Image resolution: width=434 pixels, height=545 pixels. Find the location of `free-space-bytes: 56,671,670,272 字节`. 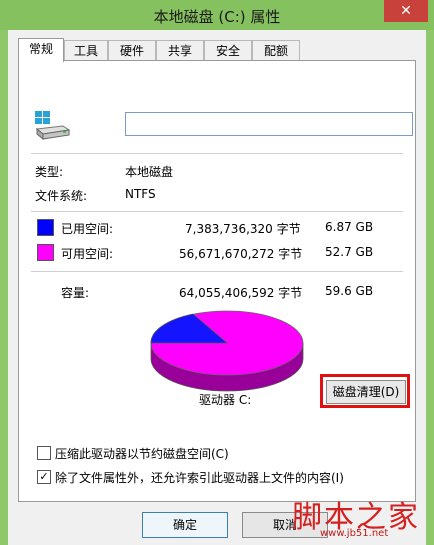

free-space-bytes: 56,671,670,272 字节 is located at coordinates (241, 254).